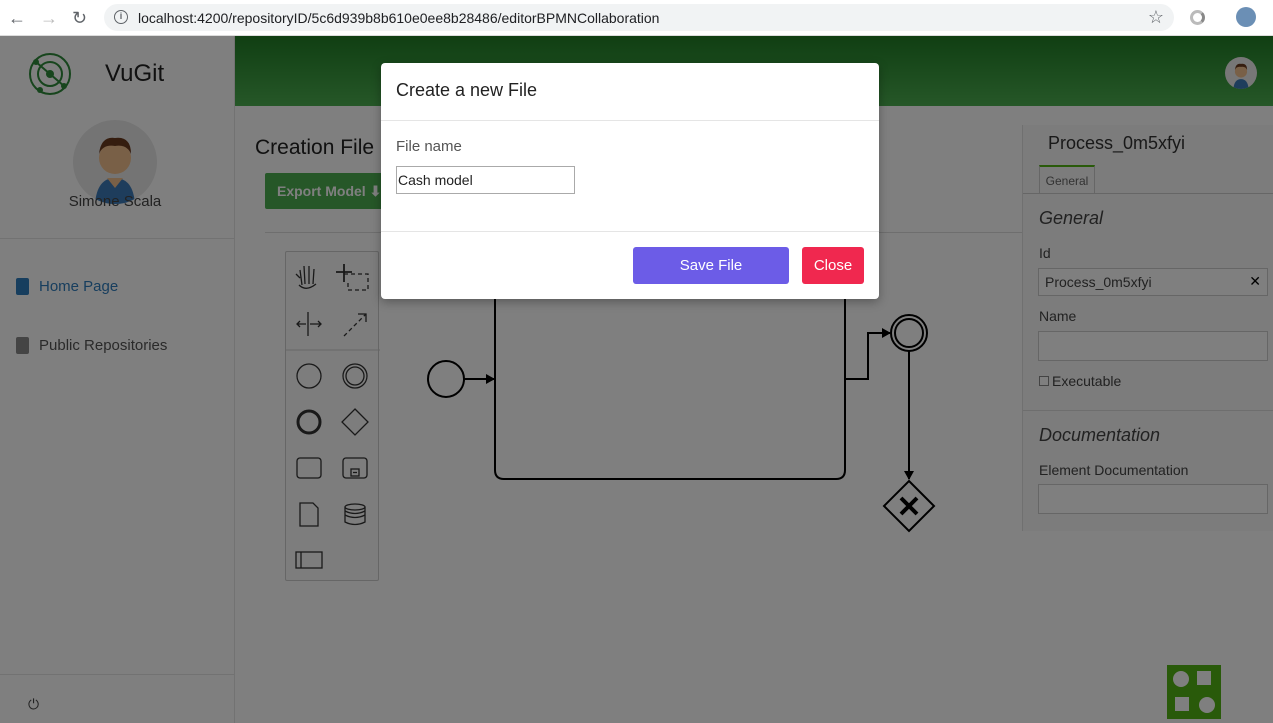 The image size is (1273, 723). Describe the element at coordinates (630, 120) in the screenshot. I see `dialog-header-divider` at that location.